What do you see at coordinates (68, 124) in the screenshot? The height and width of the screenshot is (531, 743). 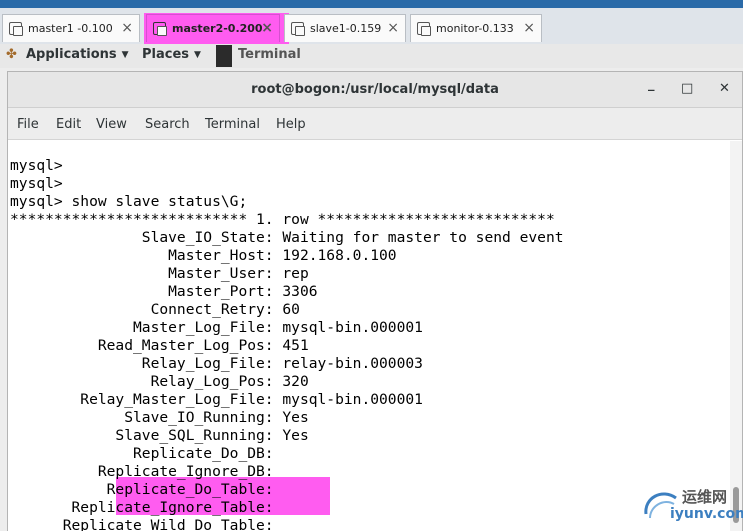 I see `menu-edit: Edit` at bounding box center [68, 124].